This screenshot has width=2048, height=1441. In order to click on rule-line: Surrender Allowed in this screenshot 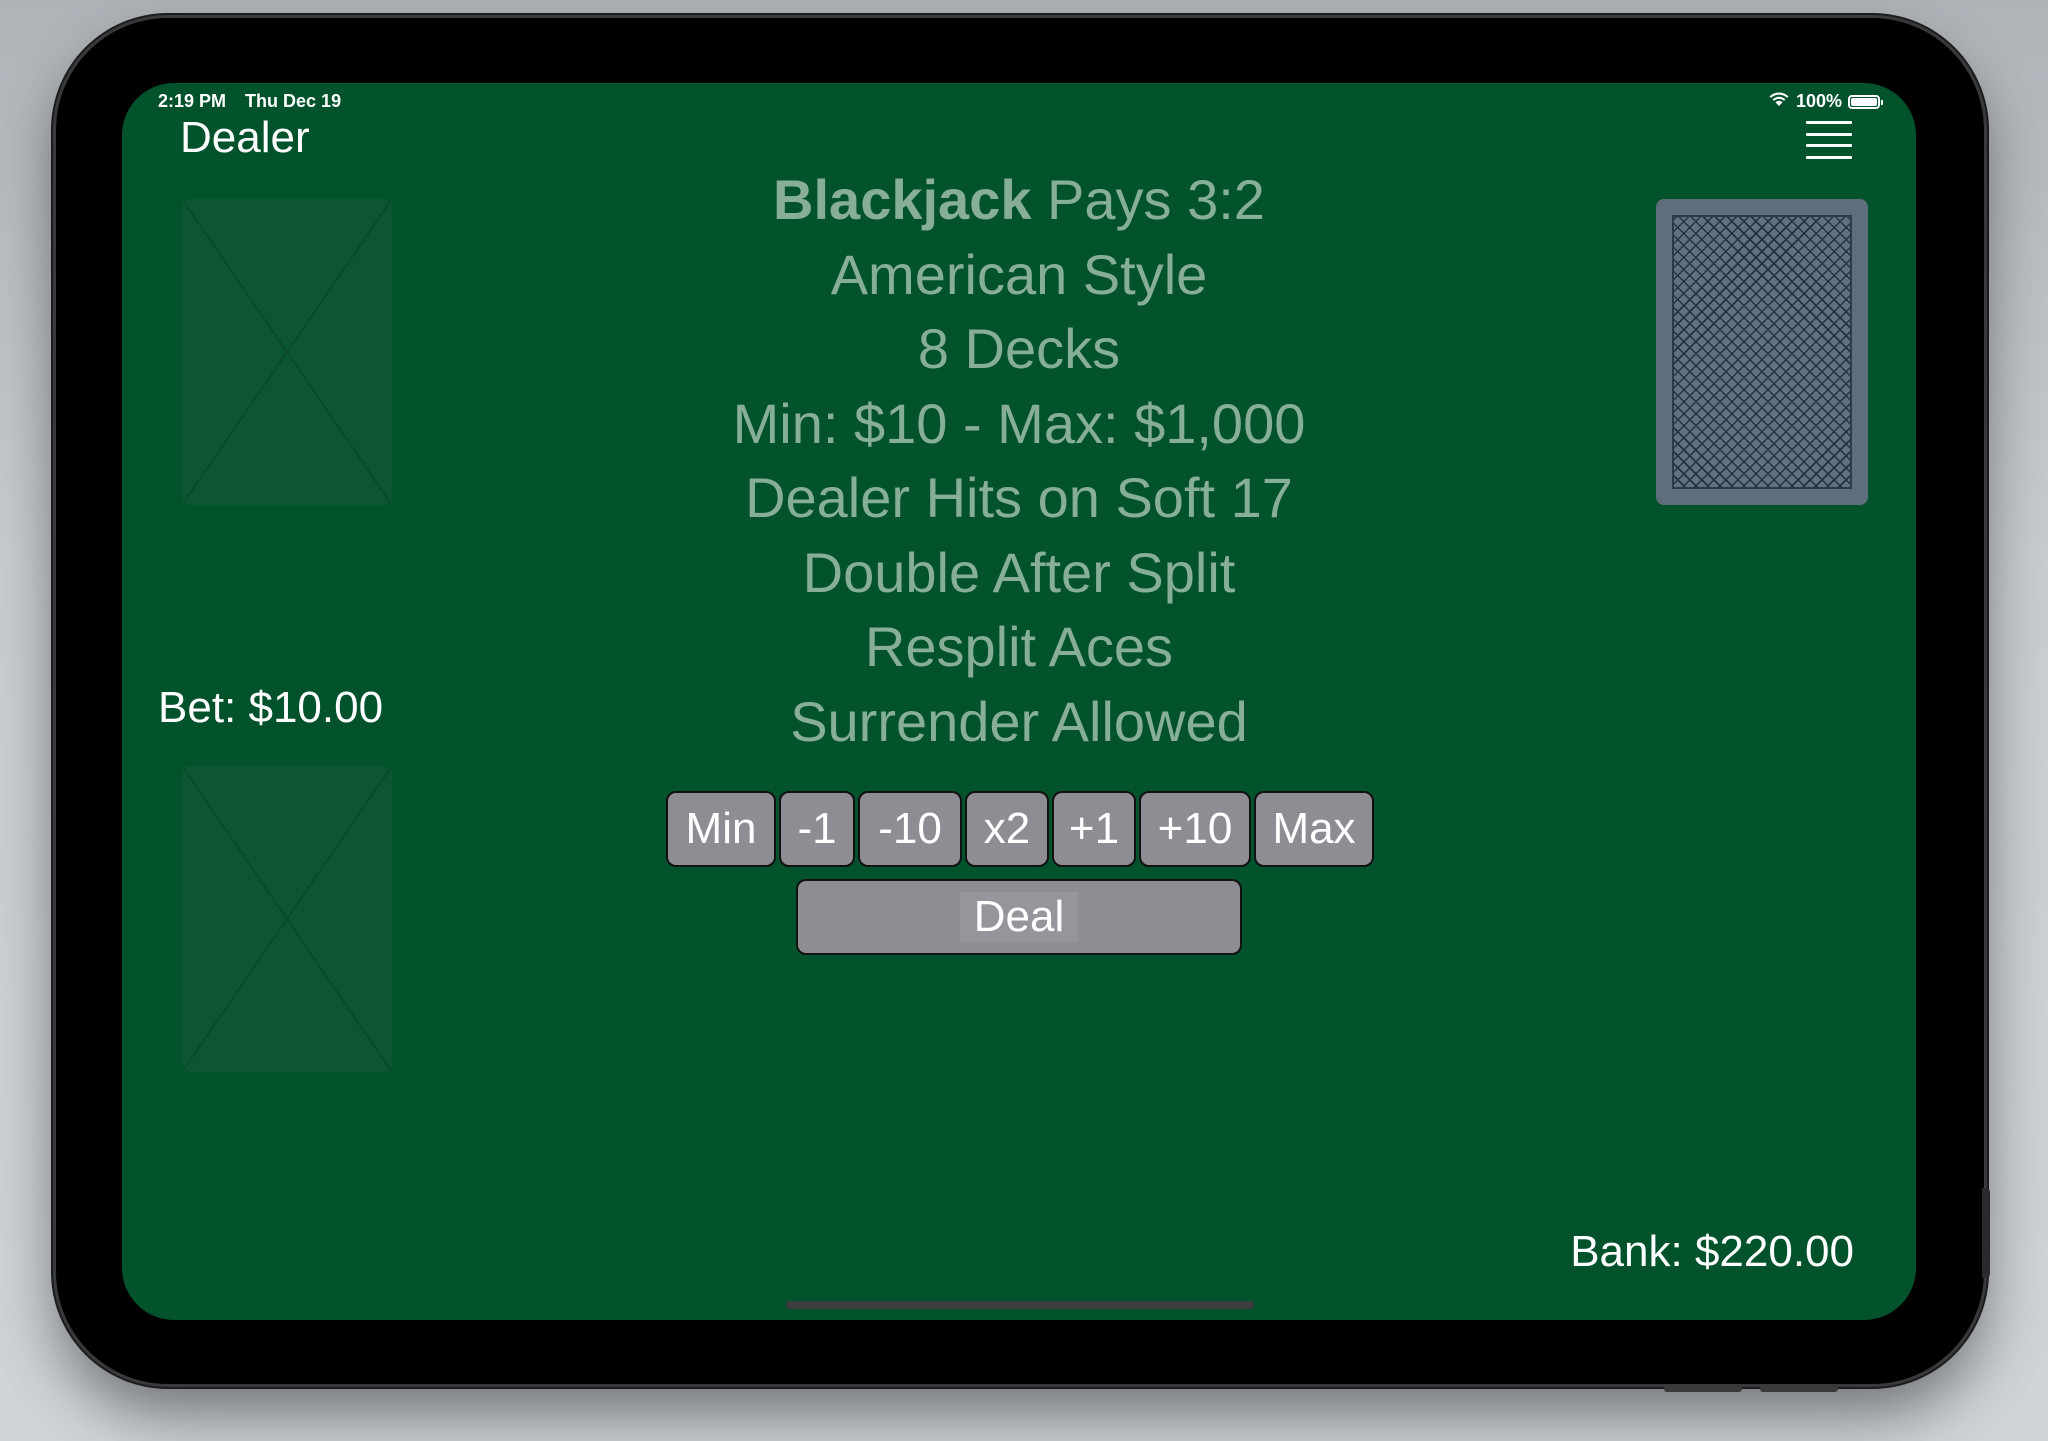, I will do `click(1019, 721)`.